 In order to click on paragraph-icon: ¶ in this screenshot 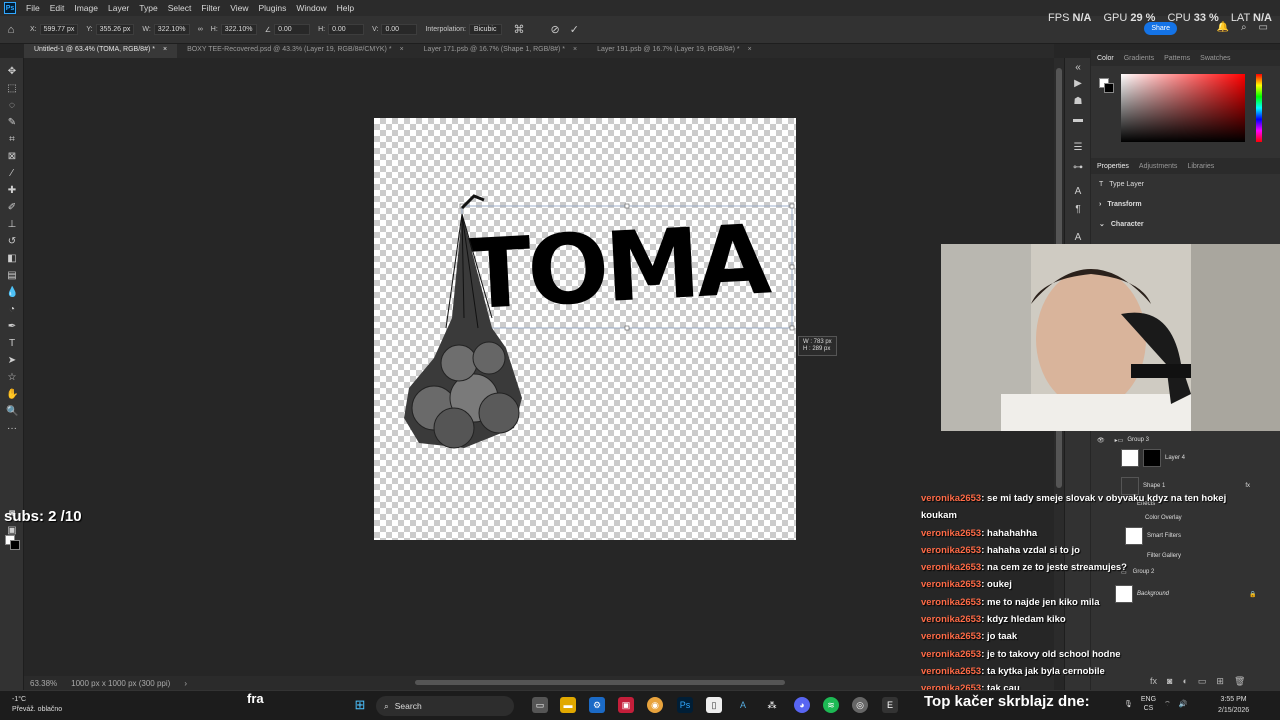, I will do `click(1078, 210)`.